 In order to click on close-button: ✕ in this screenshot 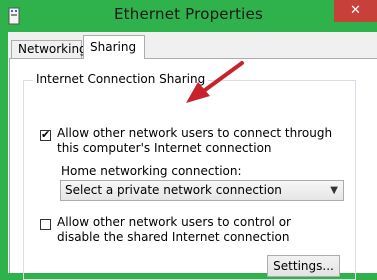, I will do `click(355, 11)`.